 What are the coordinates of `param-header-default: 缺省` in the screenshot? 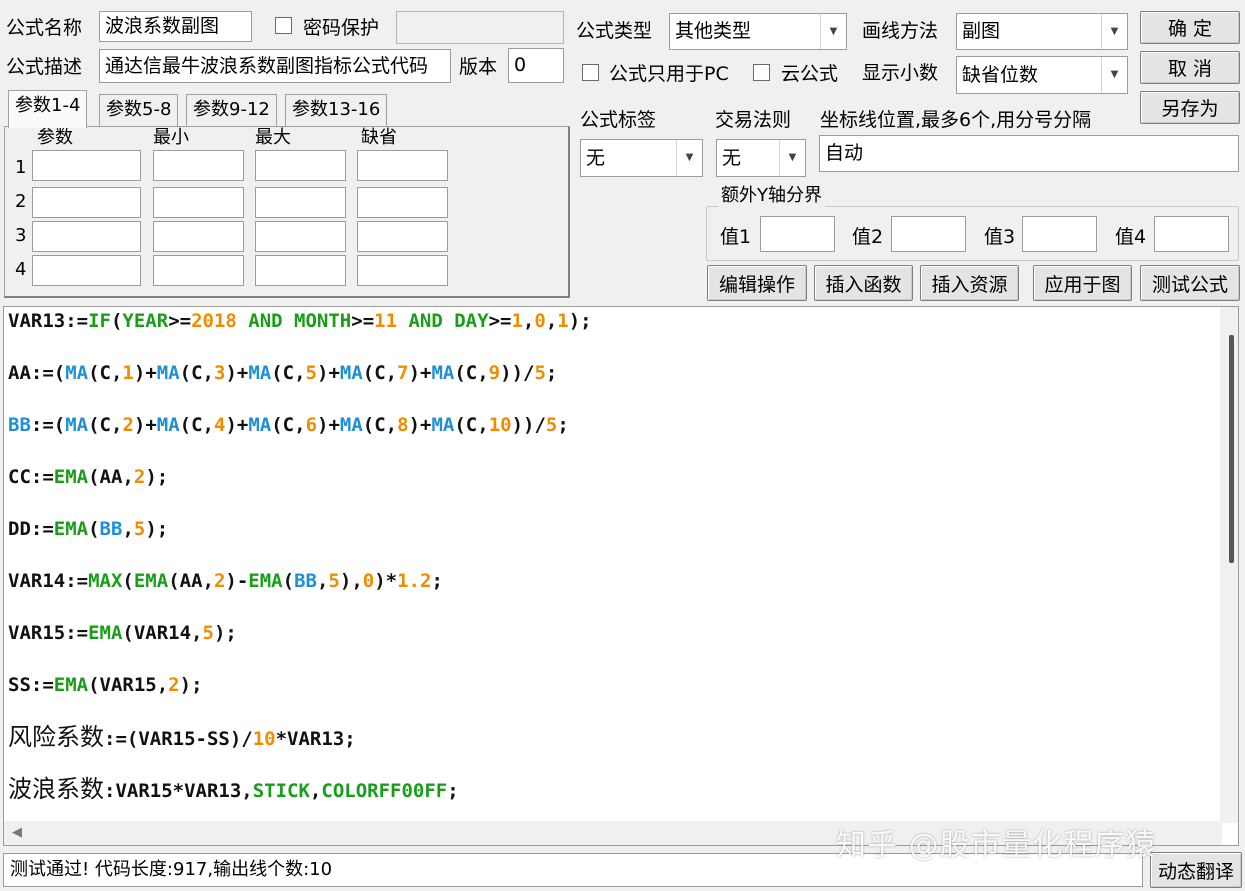 It's located at (379, 137).